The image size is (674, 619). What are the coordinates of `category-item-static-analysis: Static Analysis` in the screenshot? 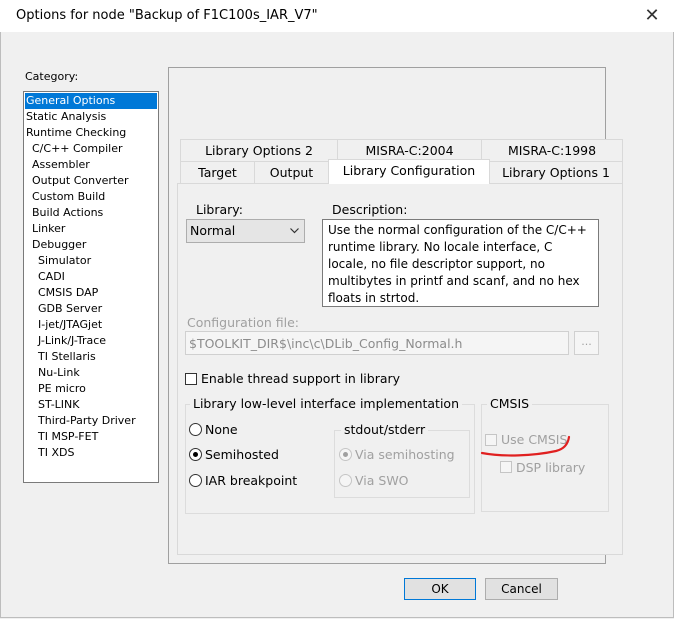 It's located at (66, 117).